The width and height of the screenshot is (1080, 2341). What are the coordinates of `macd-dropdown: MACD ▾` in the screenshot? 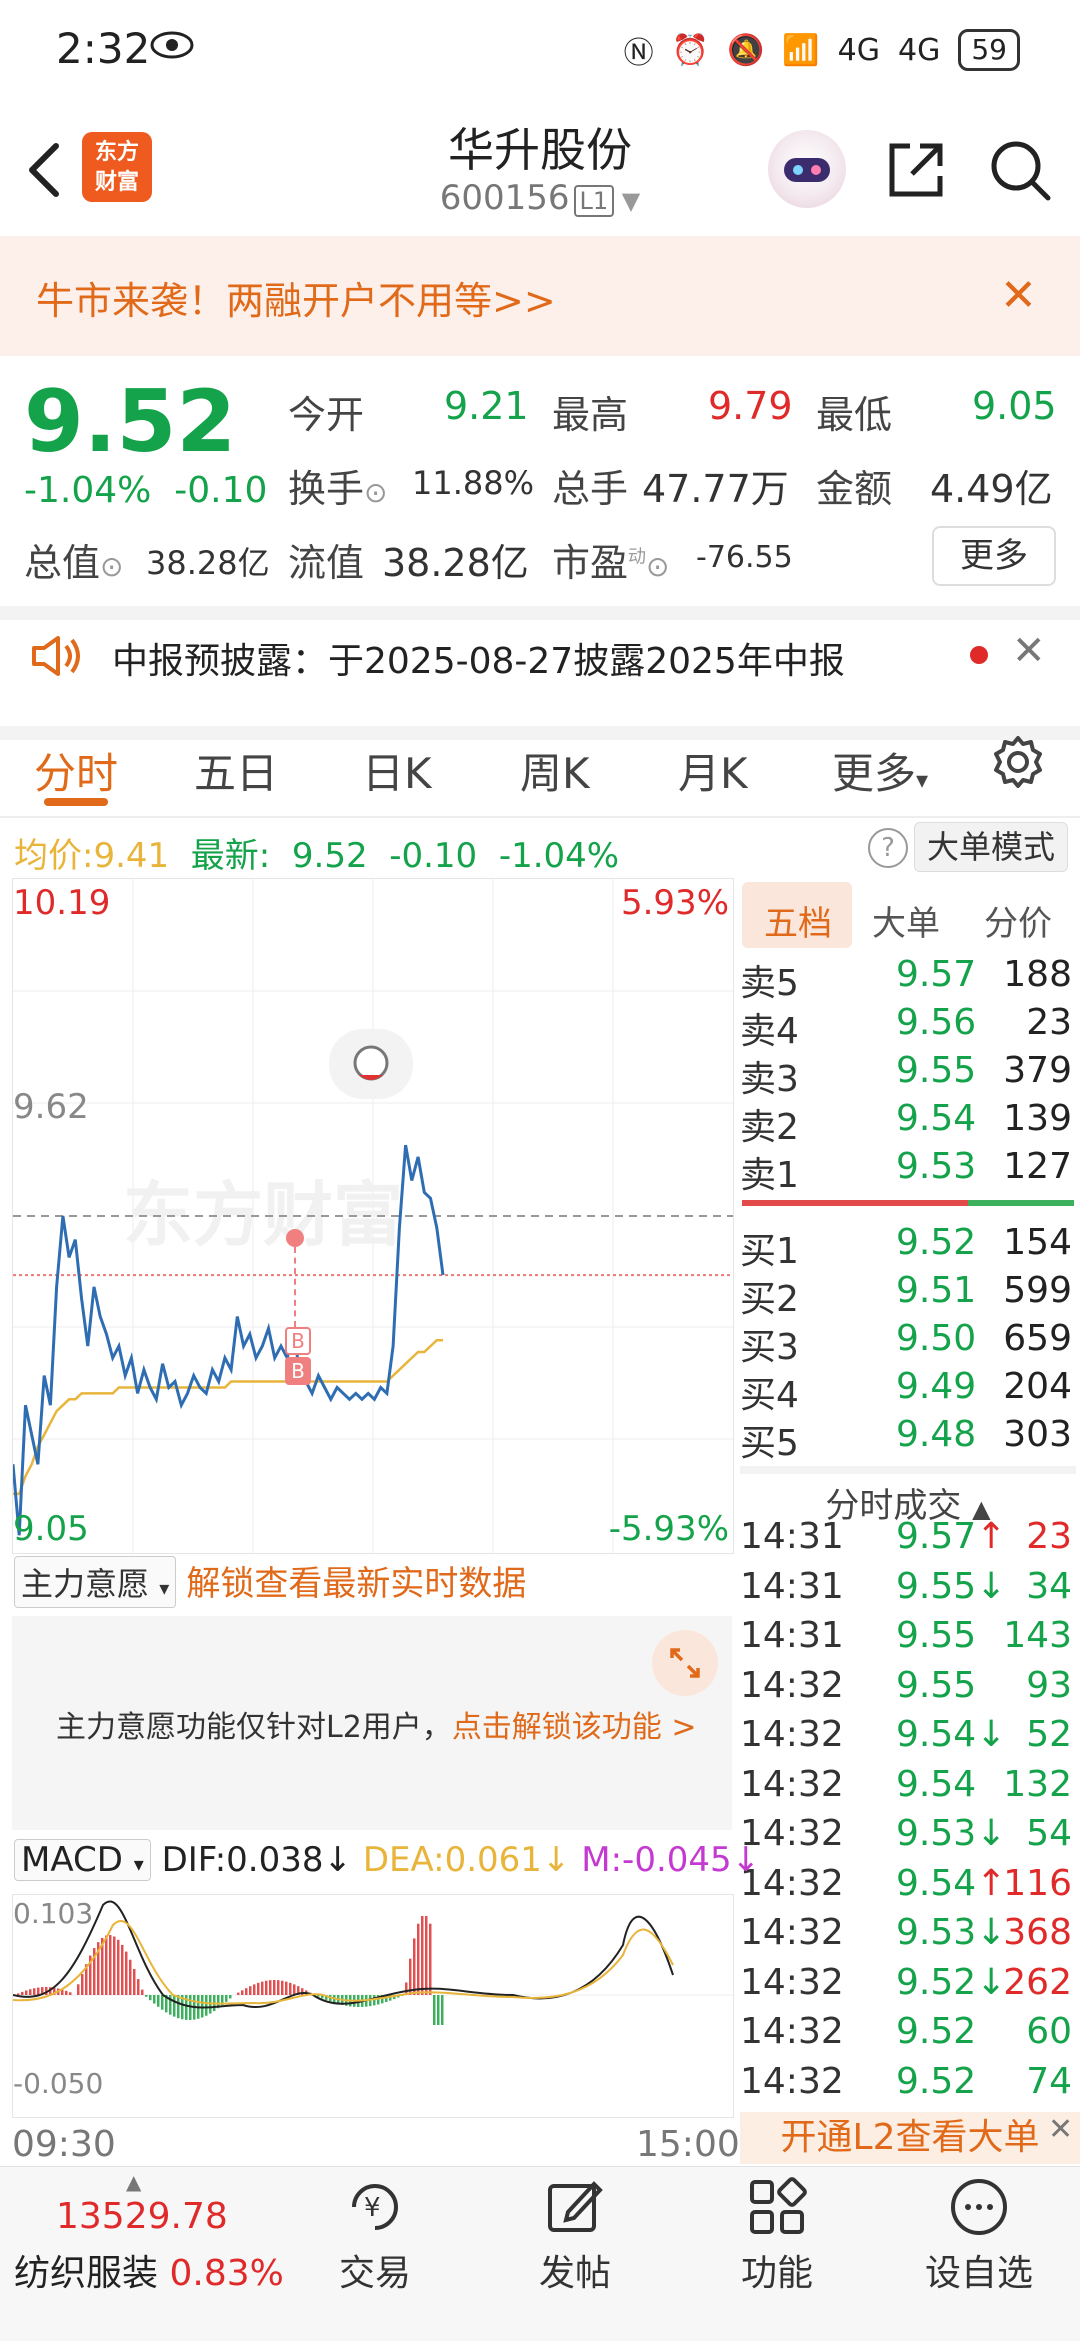 It's located at (82, 1860).